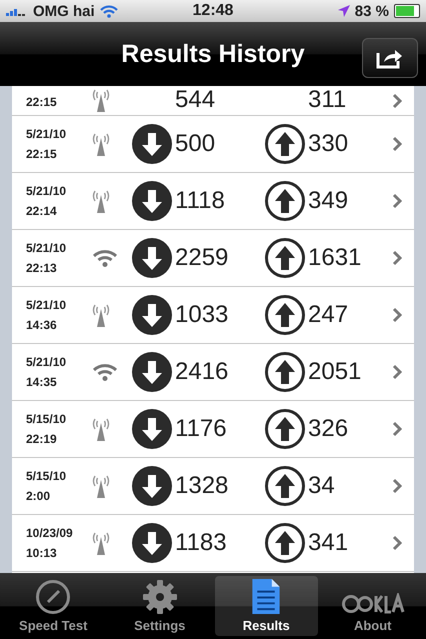 The height and width of the screenshot is (639, 426). I want to click on upload-speed: 330, so click(329, 144).